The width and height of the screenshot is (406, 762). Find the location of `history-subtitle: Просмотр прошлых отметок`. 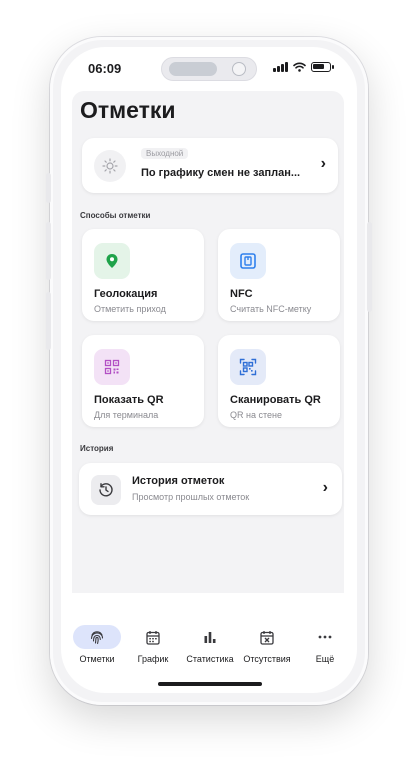

history-subtitle: Просмотр прошлых отметок is located at coordinates (191, 497).